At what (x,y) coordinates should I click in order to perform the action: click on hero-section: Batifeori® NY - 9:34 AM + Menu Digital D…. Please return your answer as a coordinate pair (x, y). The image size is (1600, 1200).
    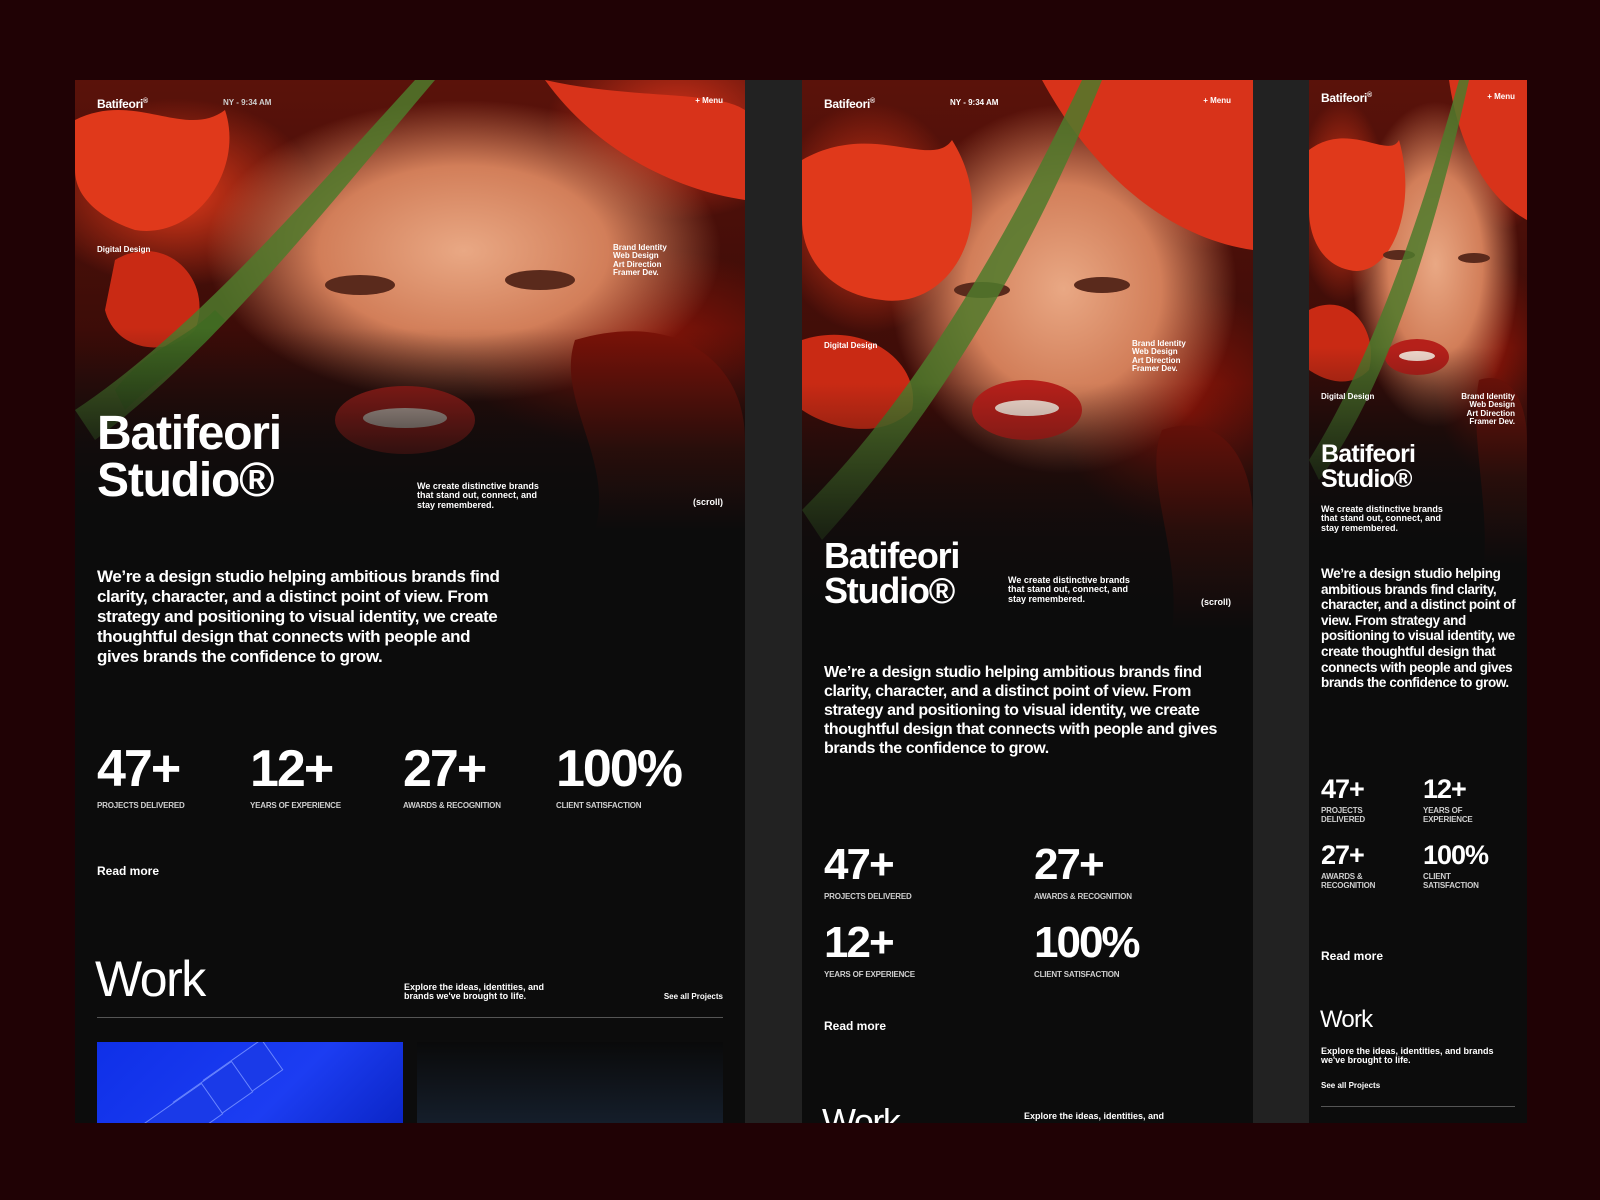
    Looking at the image, I should click on (1027, 355).